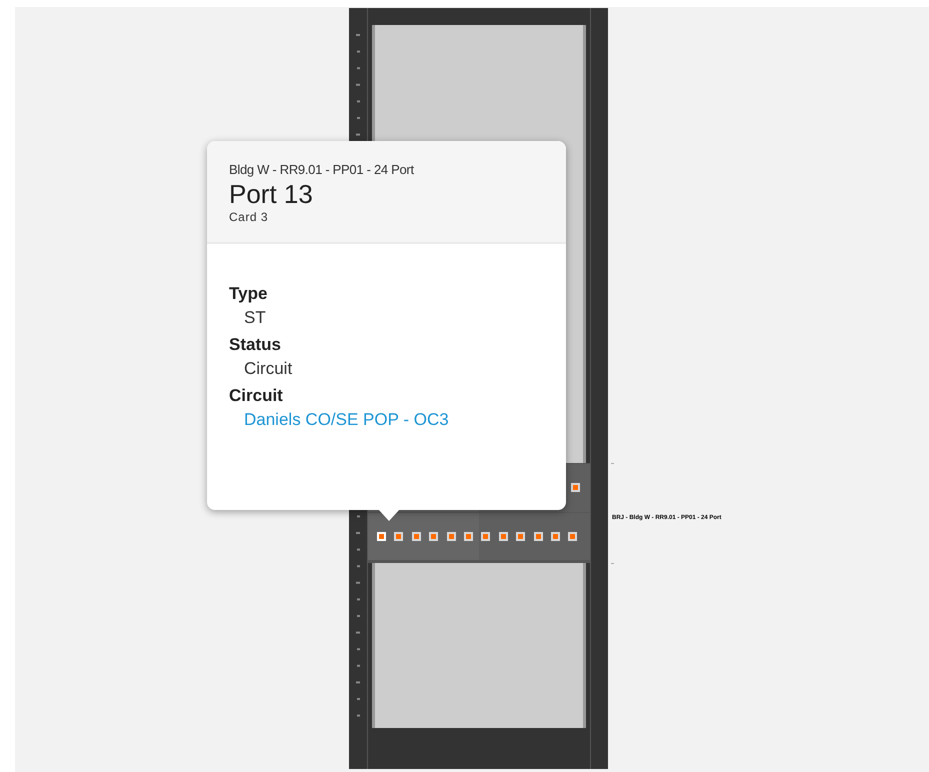 Image resolution: width=929 pixels, height=772 pixels. I want to click on field-label: Status, so click(255, 345).